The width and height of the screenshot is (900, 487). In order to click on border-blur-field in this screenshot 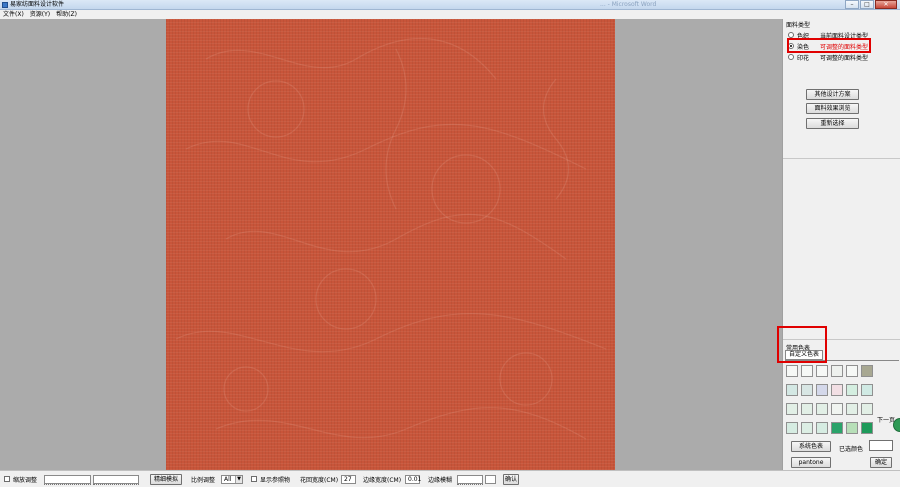, I will do `click(470, 479)`.